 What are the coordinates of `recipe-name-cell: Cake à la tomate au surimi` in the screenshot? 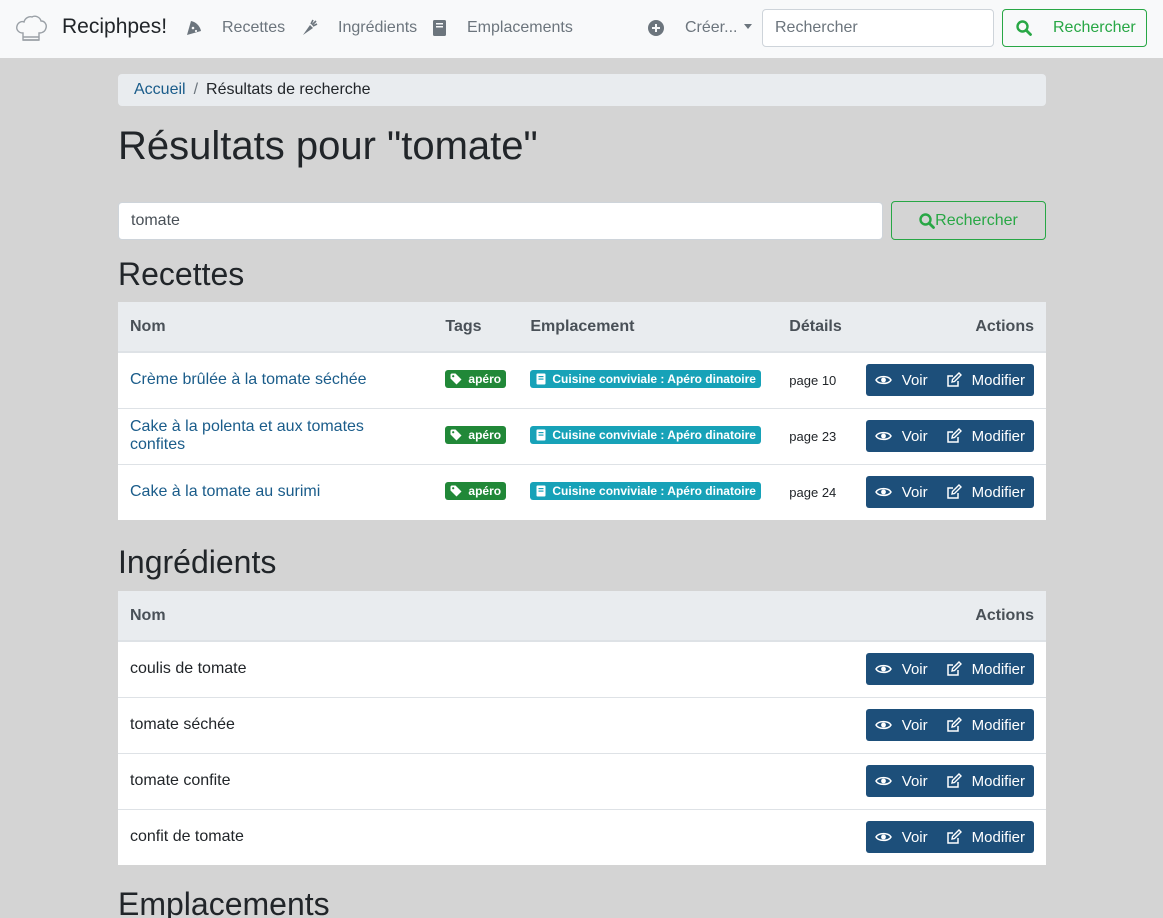 It's located at (276, 491).